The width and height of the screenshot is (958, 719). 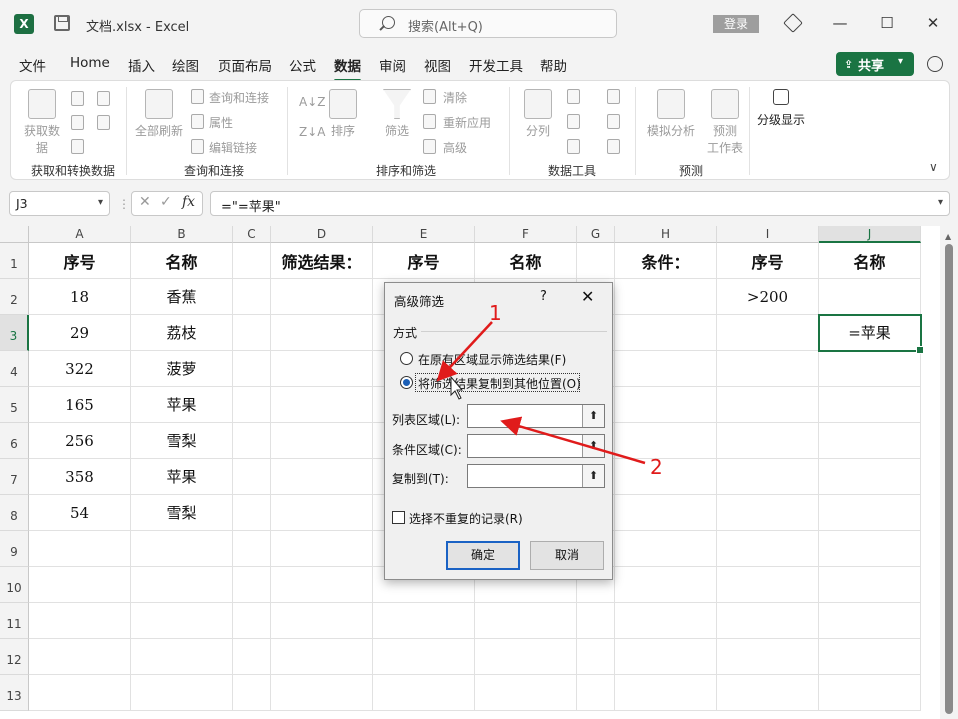 What do you see at coordinates (42, 122) in the screenshot?
I see `get-data-button: 获取数 据` at bounding box center [42, 122].